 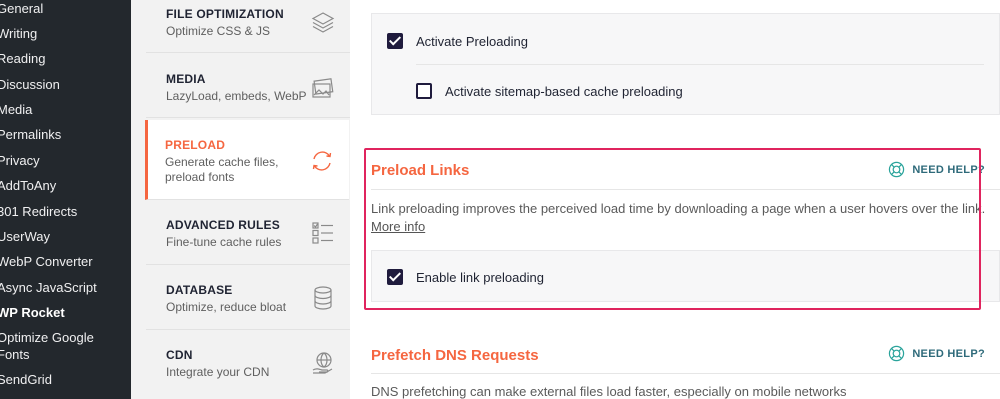 What do you see at coordinates (248, 297) in the screenshot?
I see `nav-item-database: DATABASE Optimize, reduce bloat` at bounding box center [248, 297].